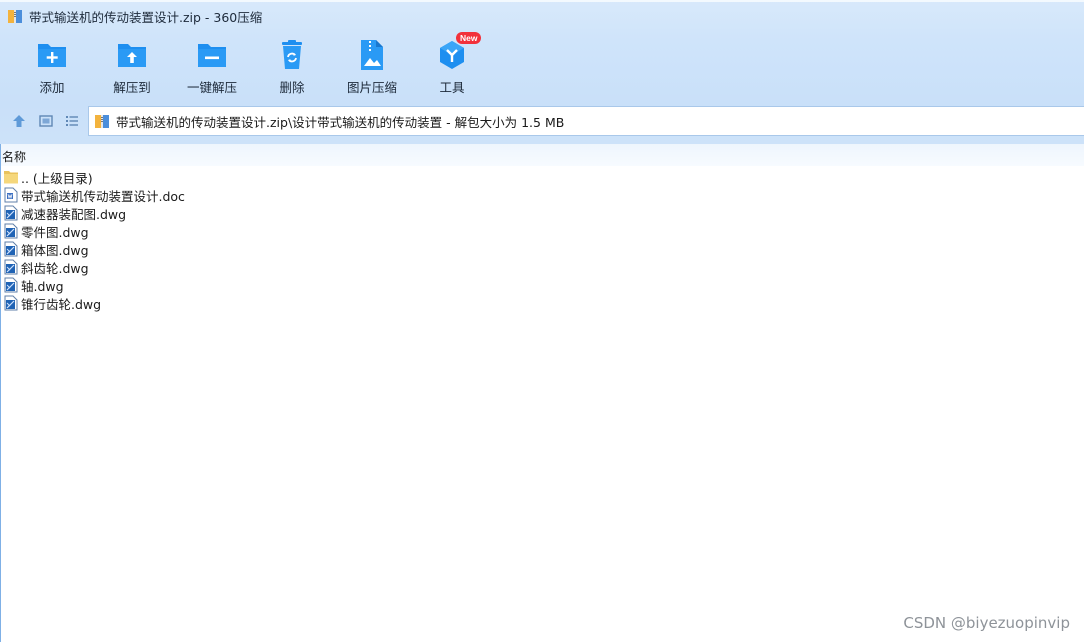 This screenshot has width=1084, height=642. What do you see at coordinates (132, 55) in the screenshot?
I see `extract-to-icon` at bounding box center [132, 55].